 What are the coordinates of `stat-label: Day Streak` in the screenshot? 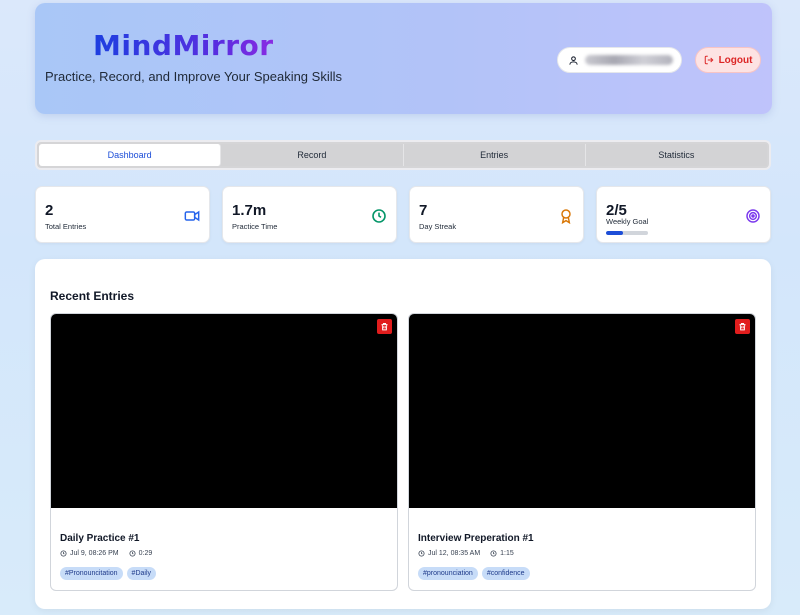 It's located at (438, 226).